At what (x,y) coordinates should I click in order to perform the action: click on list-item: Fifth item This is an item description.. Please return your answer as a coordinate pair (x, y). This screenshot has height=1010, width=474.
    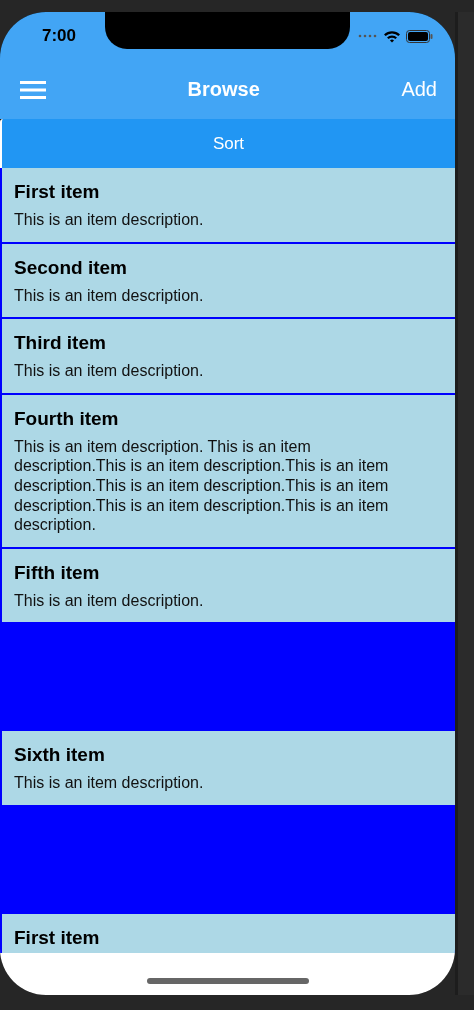
    Looking at the image, I should click on (227, 586).